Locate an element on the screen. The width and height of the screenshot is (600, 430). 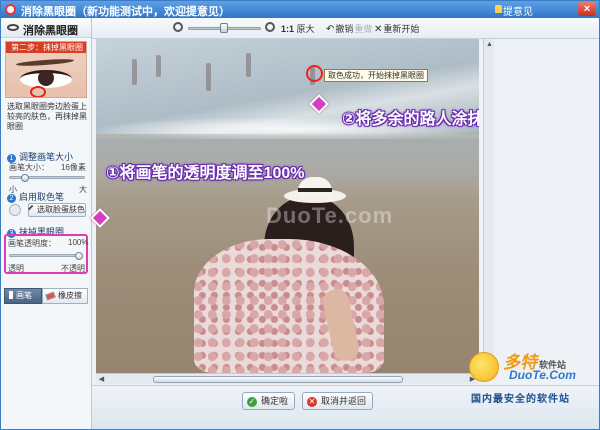
brush-icon is located at coordinates (11, 295).